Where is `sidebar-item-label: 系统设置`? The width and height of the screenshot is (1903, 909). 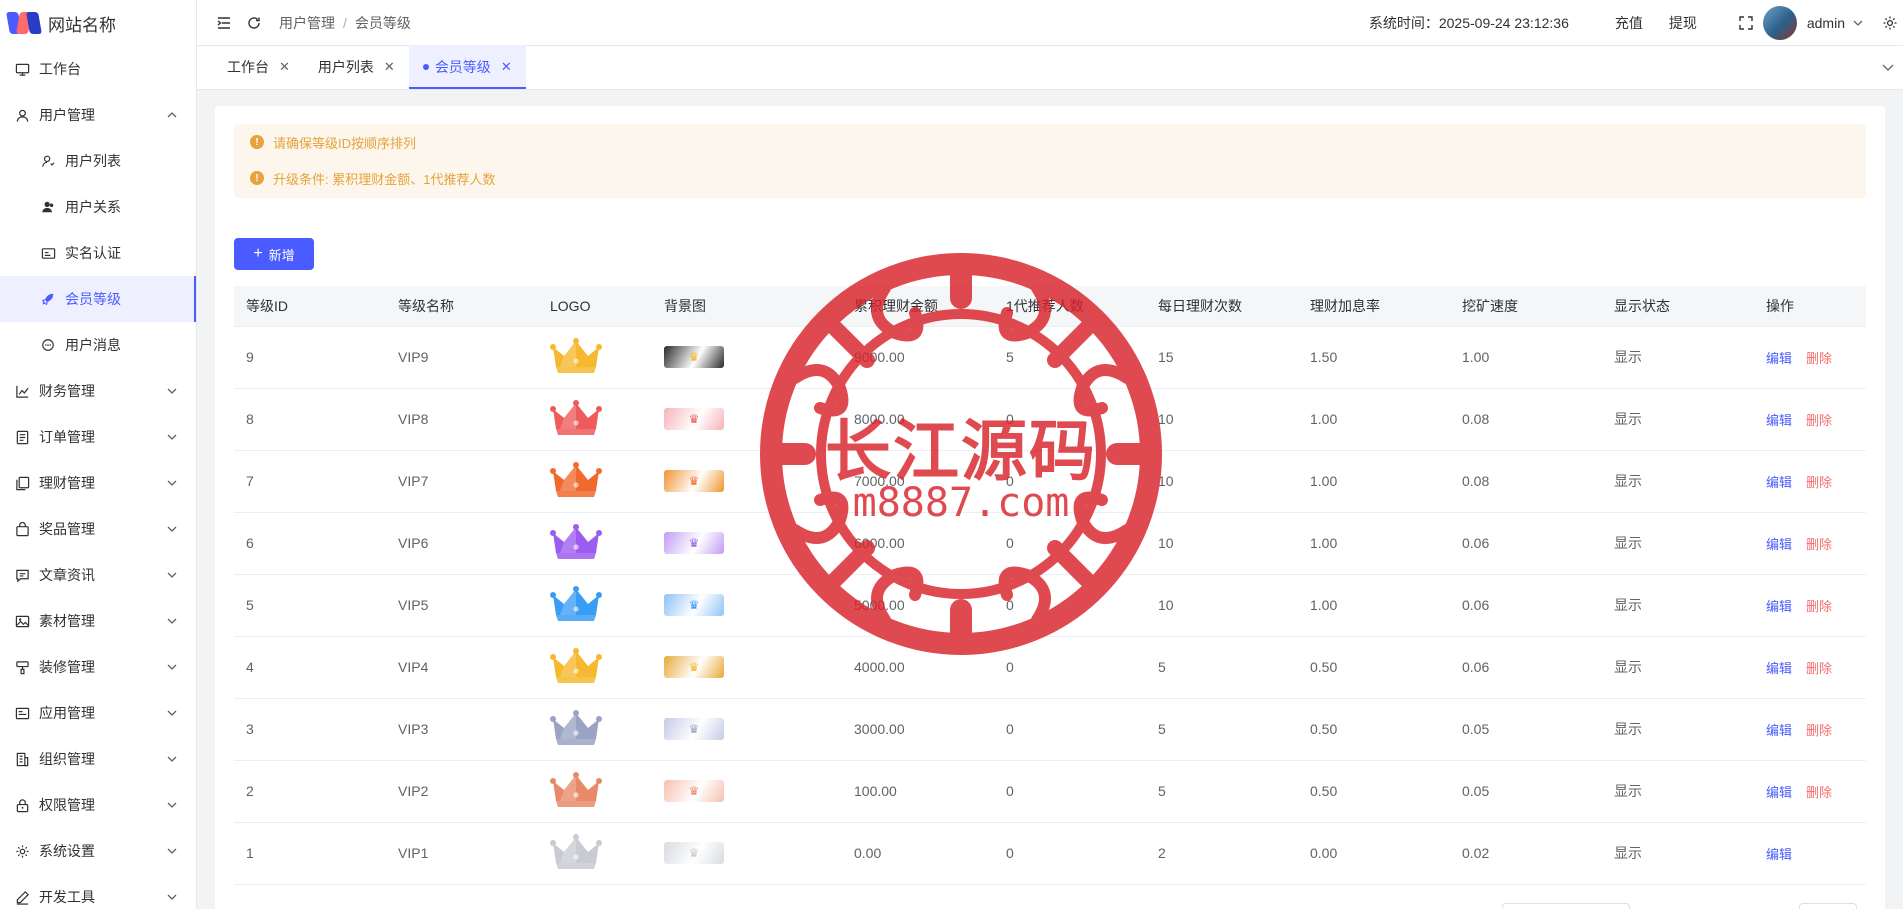 sidebar-item-label: 系统设置 is located at coordinates (67, 851).